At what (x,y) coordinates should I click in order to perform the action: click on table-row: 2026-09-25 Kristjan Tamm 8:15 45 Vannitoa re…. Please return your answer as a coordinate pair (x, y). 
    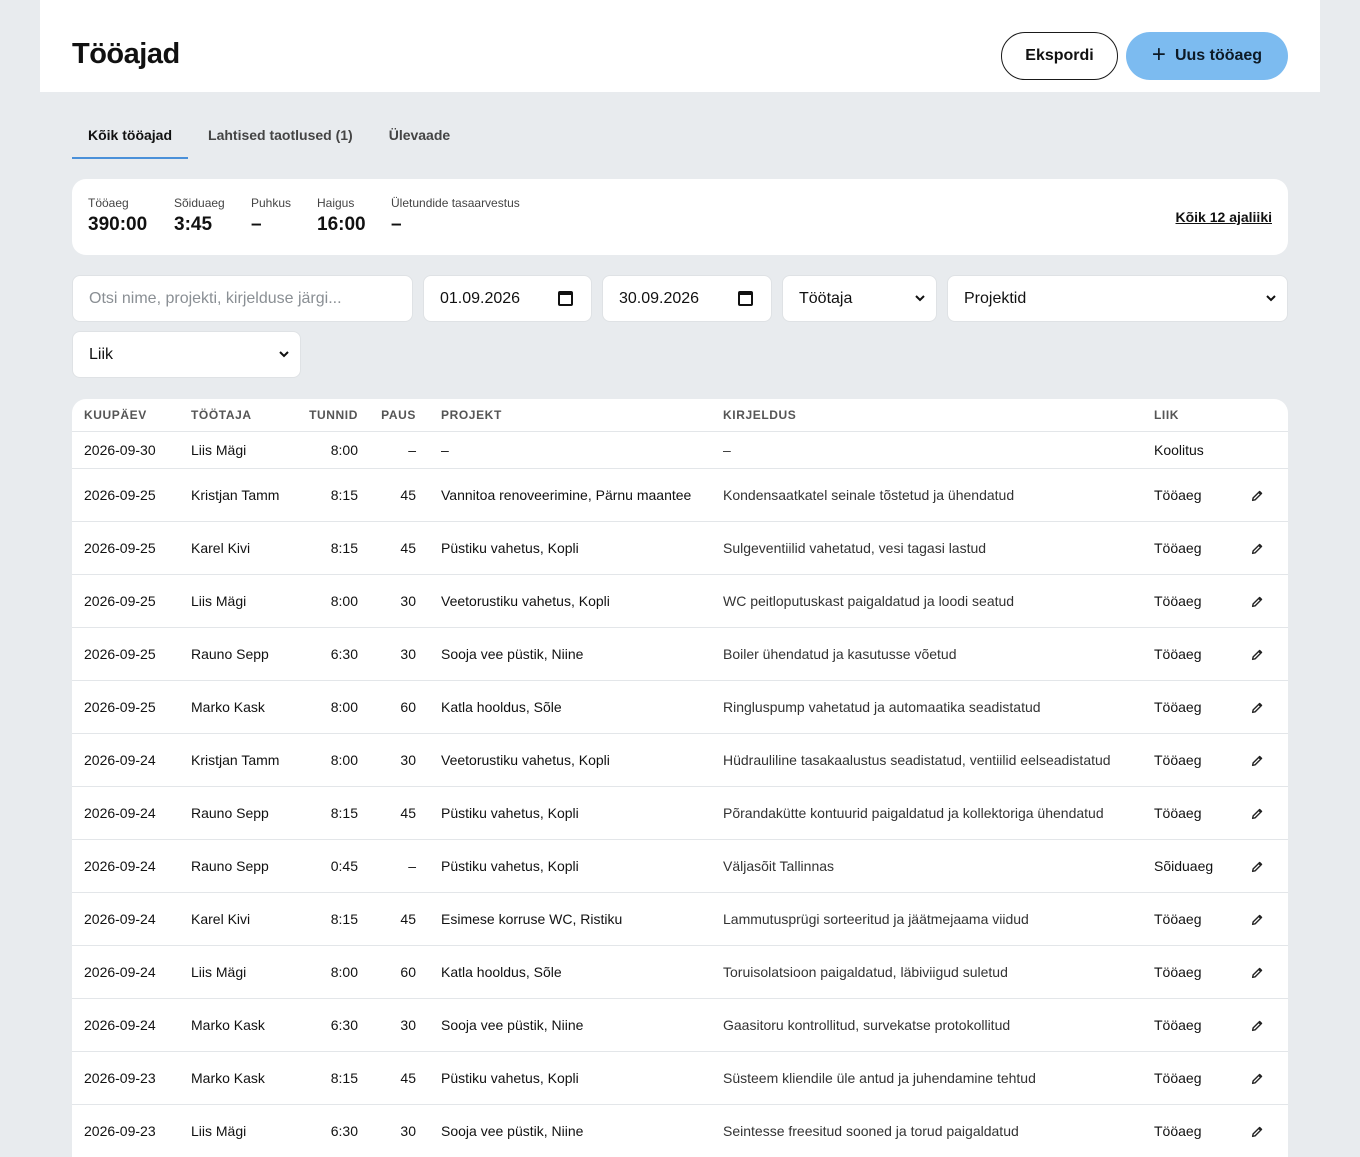
    Looking at the image, I should click on (680, 495).